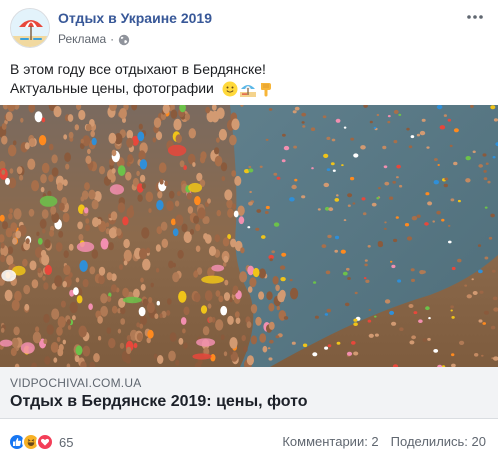  I want to click on love-reaction-icon, so click(45, 442).